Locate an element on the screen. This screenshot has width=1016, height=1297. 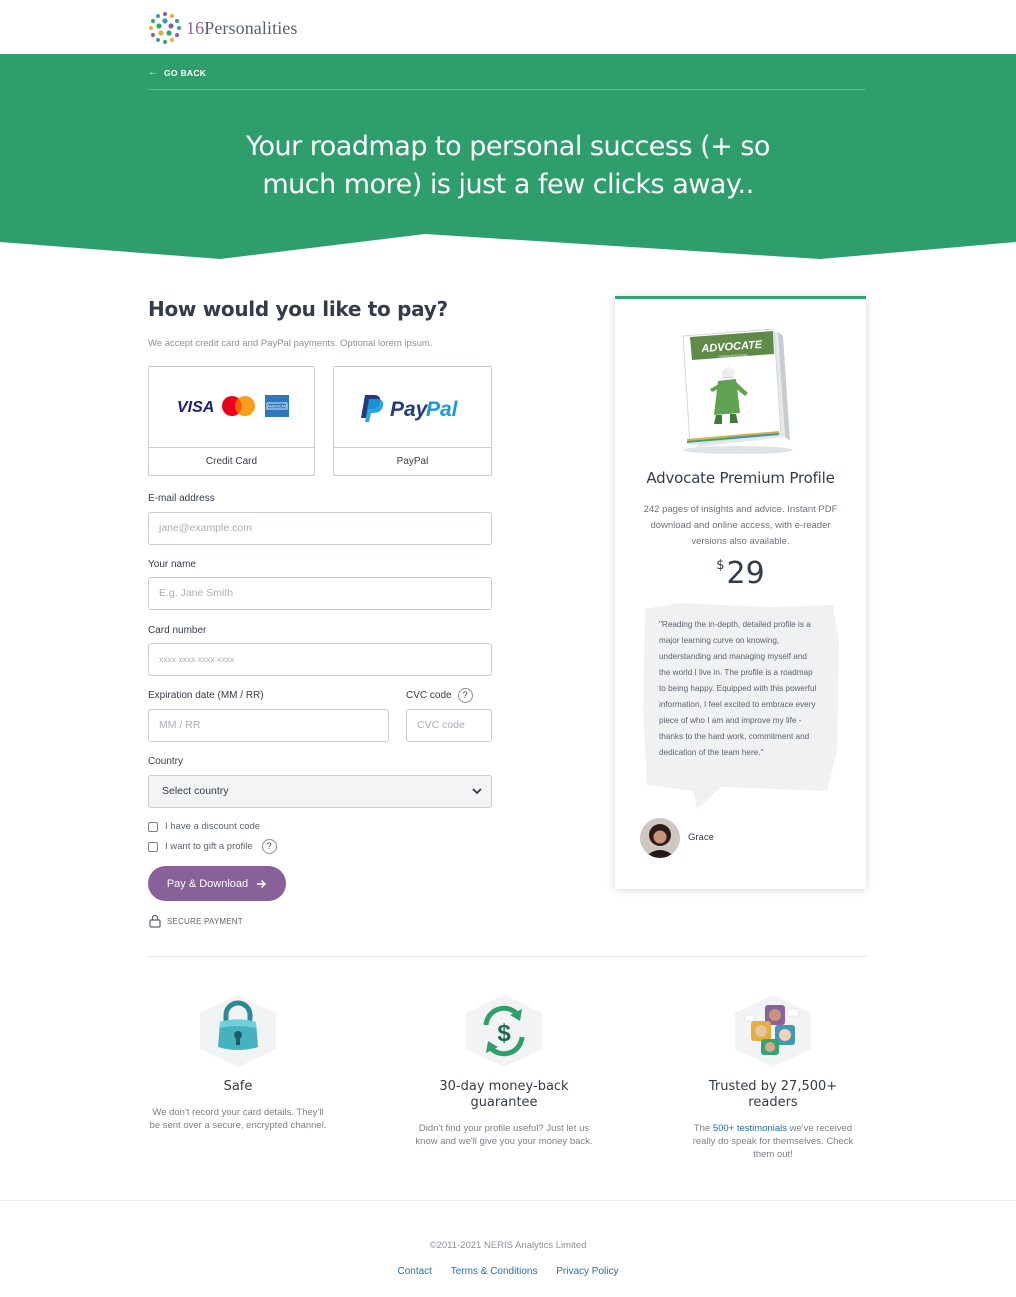
footer-link-terms: Terms & Conditions is located at coordinates (494, 1271).